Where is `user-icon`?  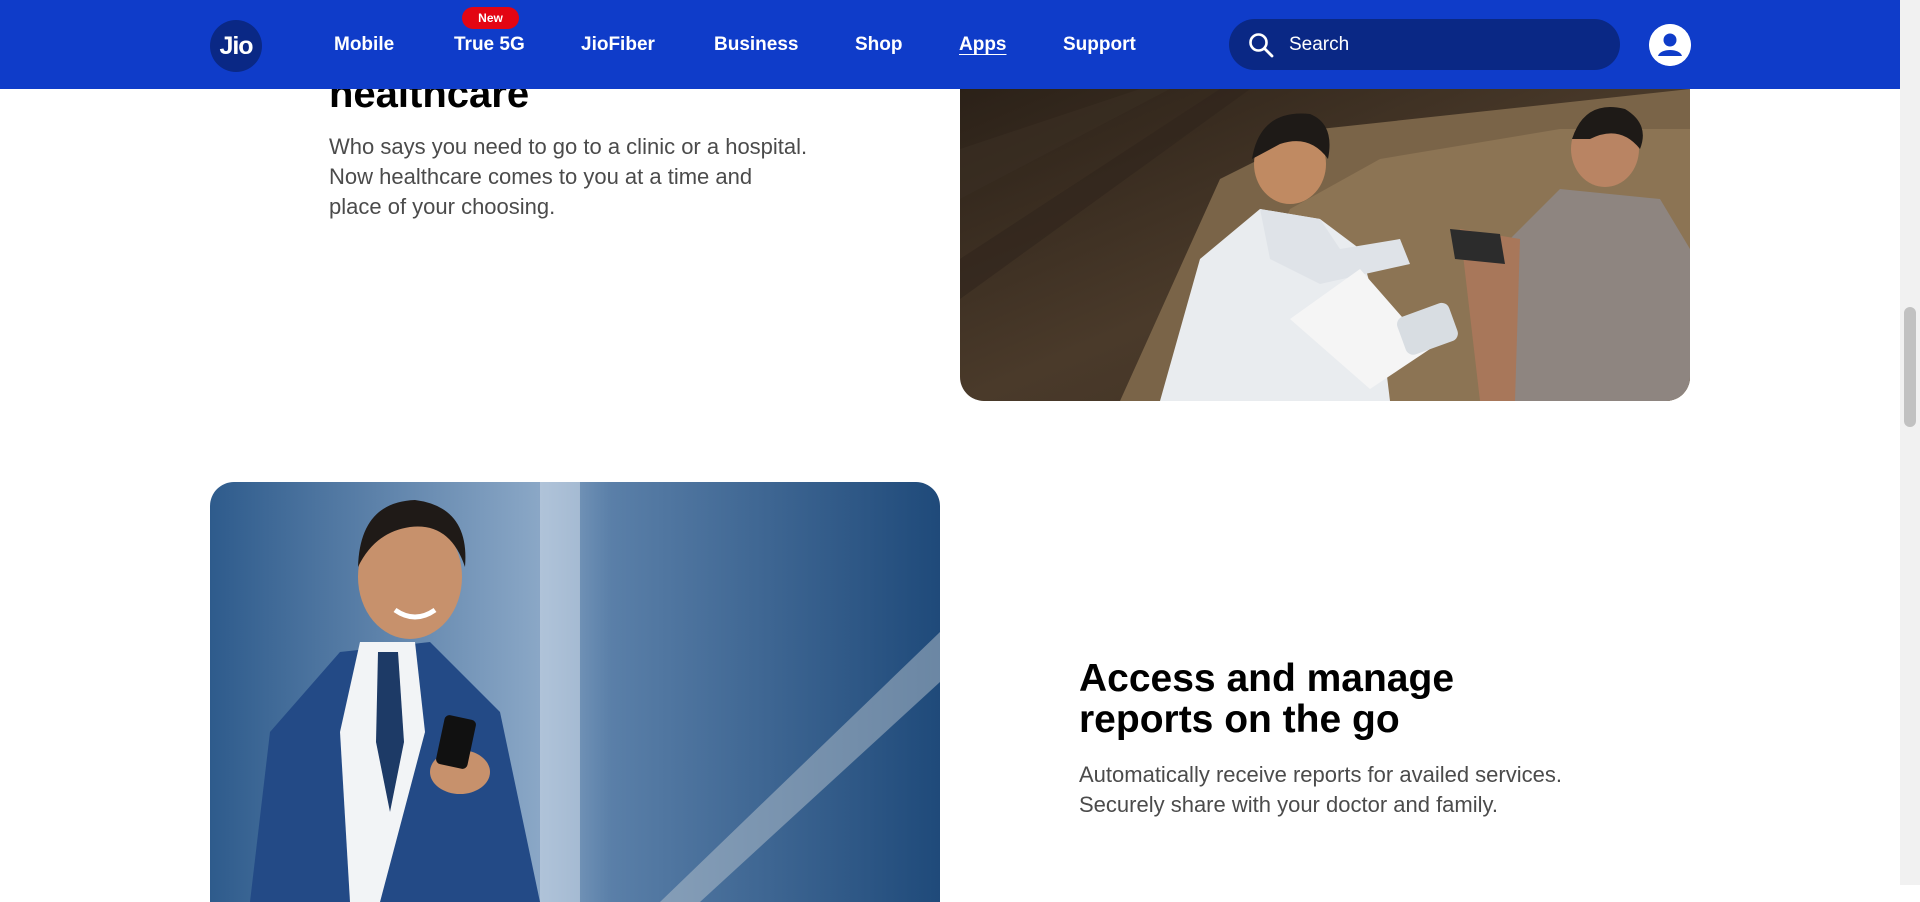 user-icon is located at coordinates (1670, 45).